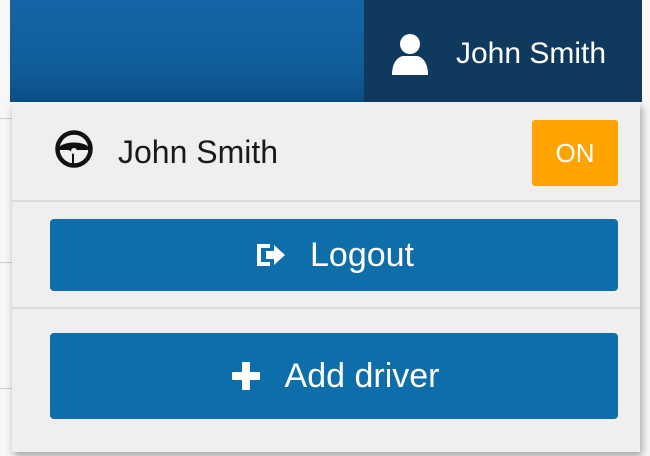 The height and width of the screenshot is (456, 650). Describe the element at coordinates (362, 375) in the screenshot. I see `add-driver-label: Add driver` at that location.